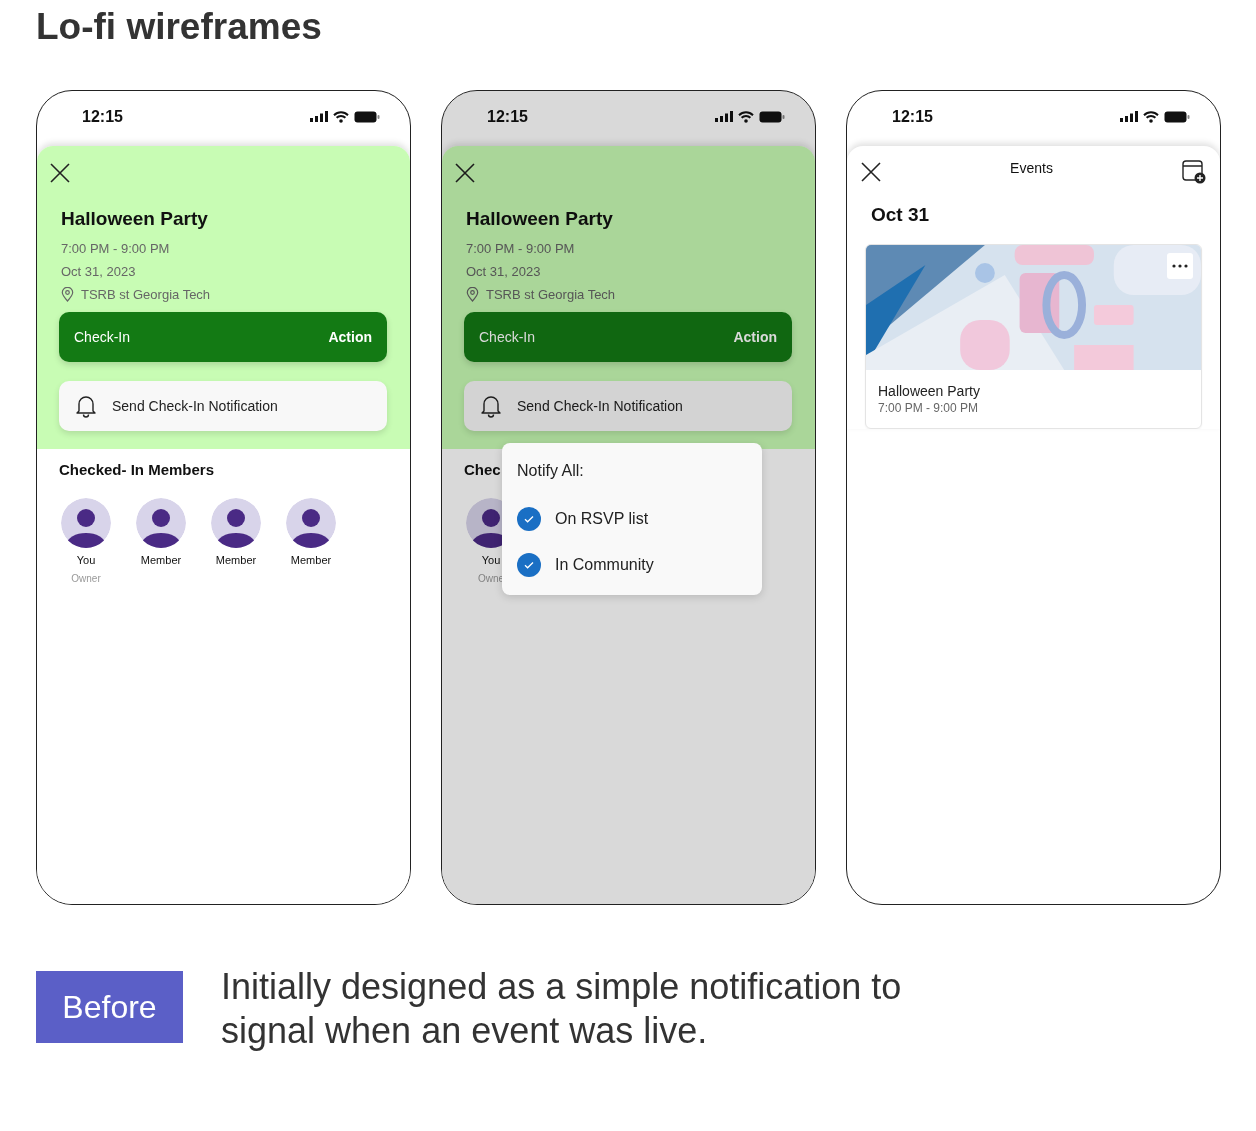  What do you see at coordinates (1033, 336) in the screenshot?
I see `event-card: Halloween Party 7:00 PM - 9:00 PM` at bounding box center [1033, 336].